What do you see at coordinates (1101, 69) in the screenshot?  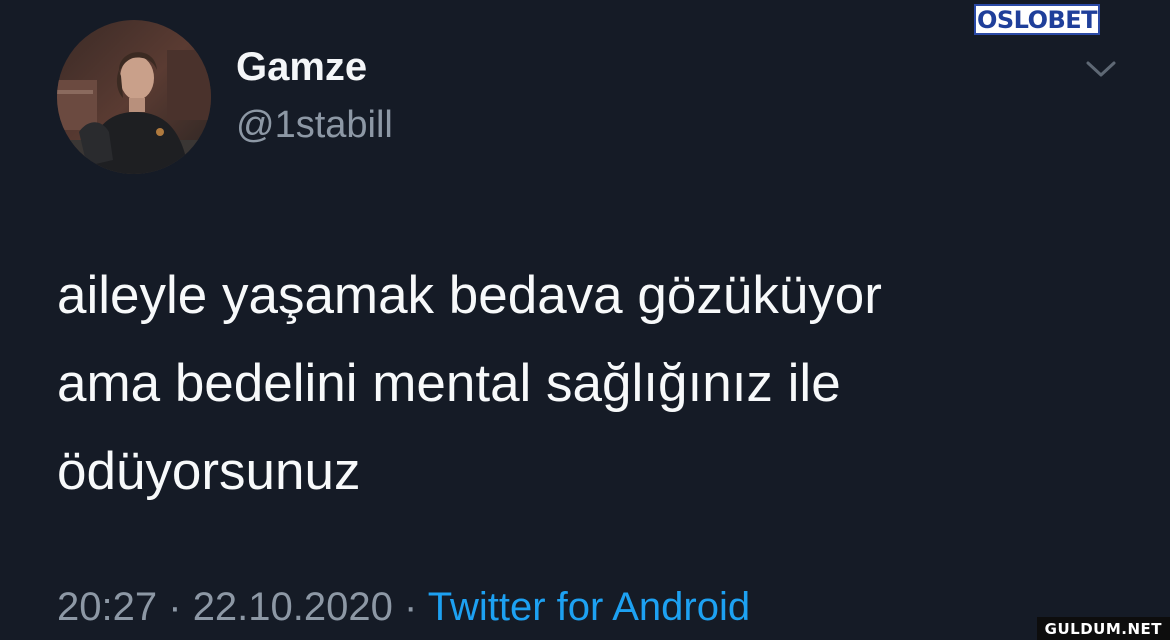 I see `chevron-down-icon` at bounding box center [1101, 69].